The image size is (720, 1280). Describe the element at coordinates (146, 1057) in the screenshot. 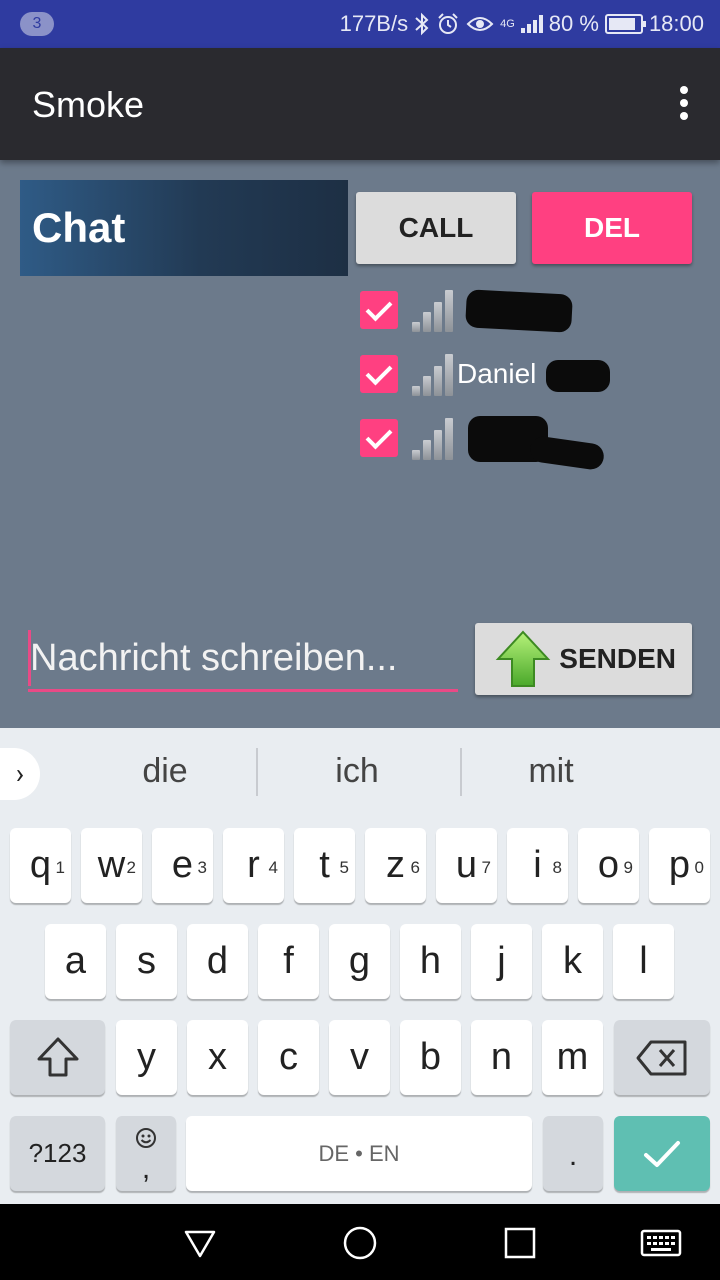

I see `key-y: y` at that location.